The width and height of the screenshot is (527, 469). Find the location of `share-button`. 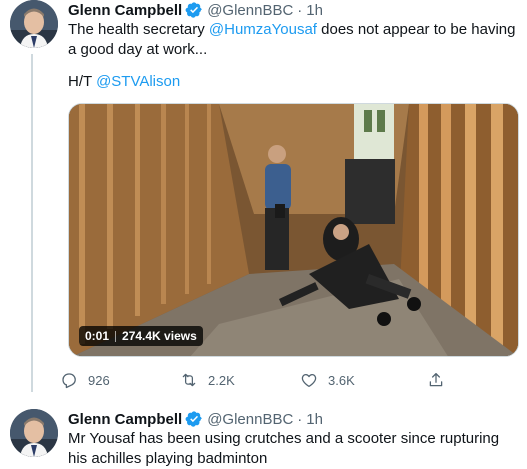

share-button is located at coordinates (441, 380).